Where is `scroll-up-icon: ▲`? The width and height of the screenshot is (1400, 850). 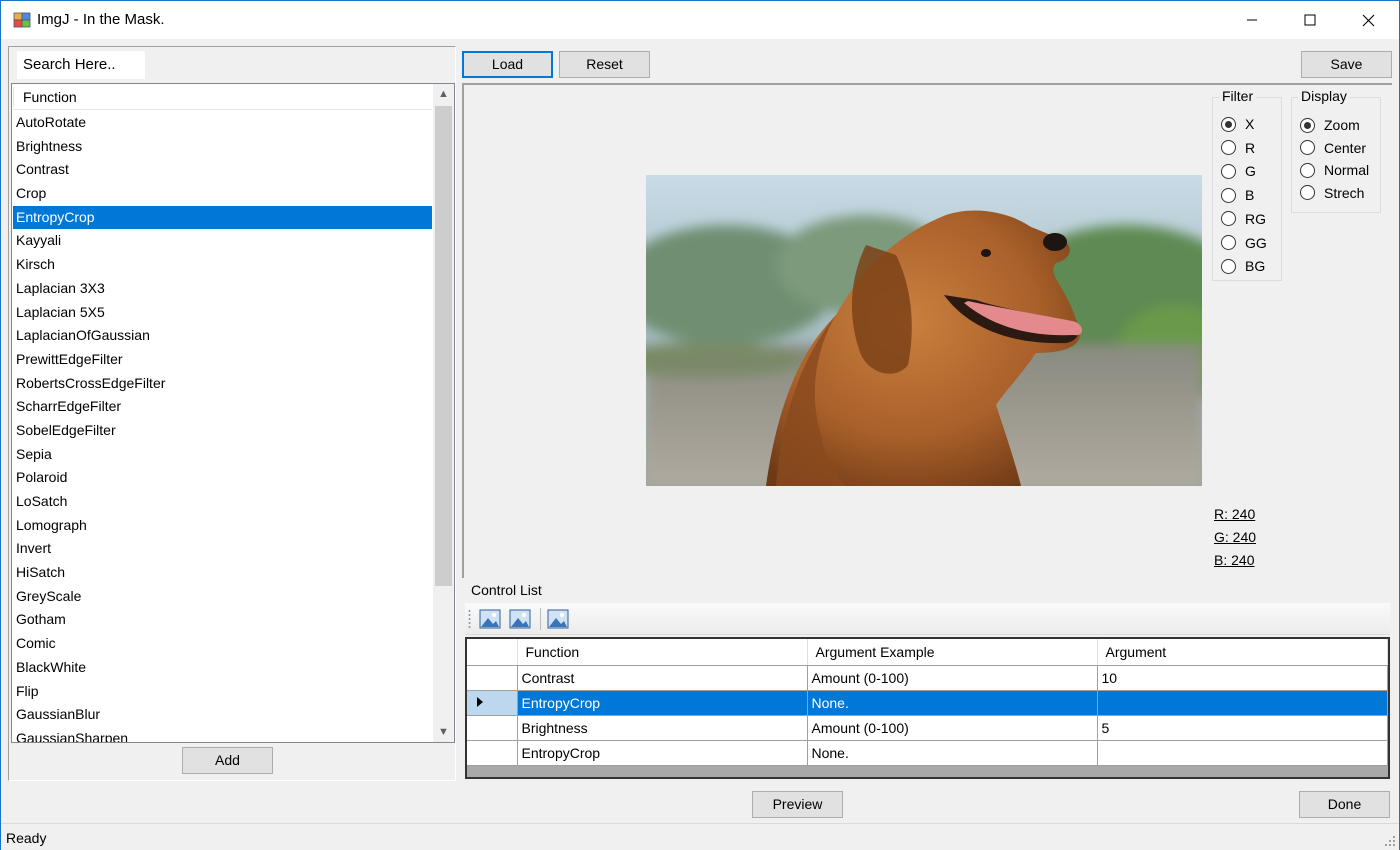 scroll-up-icon: ▲ is located at coordinates (443, 94).